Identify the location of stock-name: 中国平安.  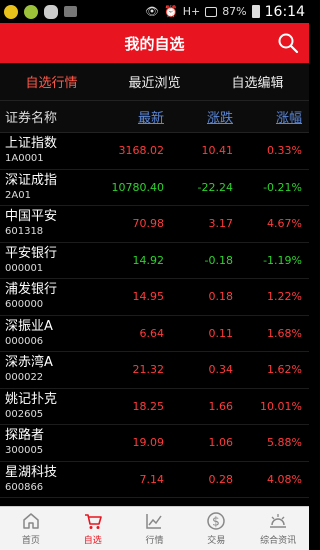
(31, 217).